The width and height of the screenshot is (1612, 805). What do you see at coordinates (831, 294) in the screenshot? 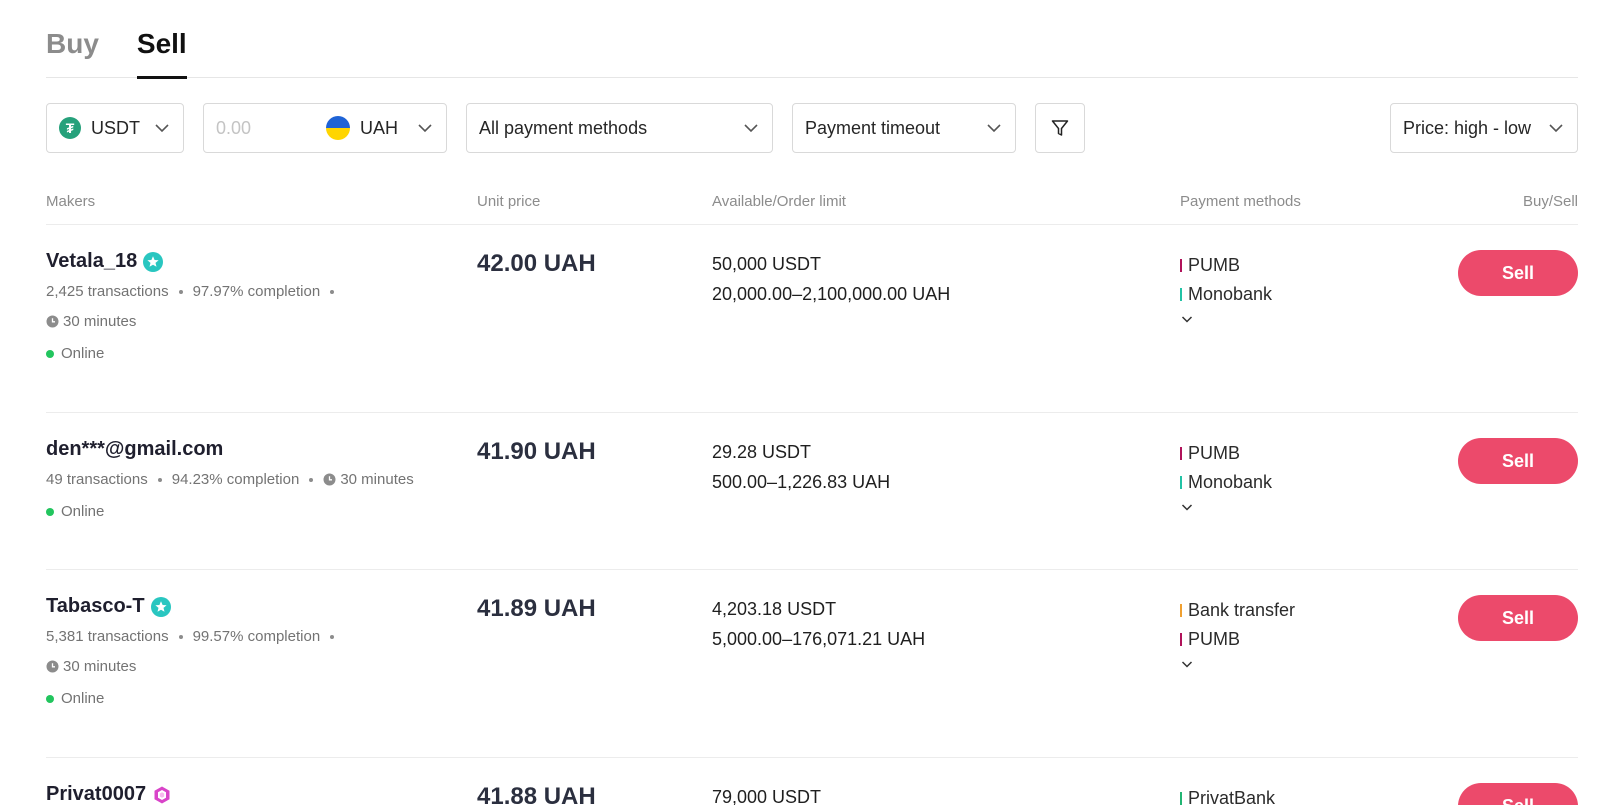
I see `order-limit: 20,000.00–2,100,000.00 UAH` at bounding box center [831, 294].